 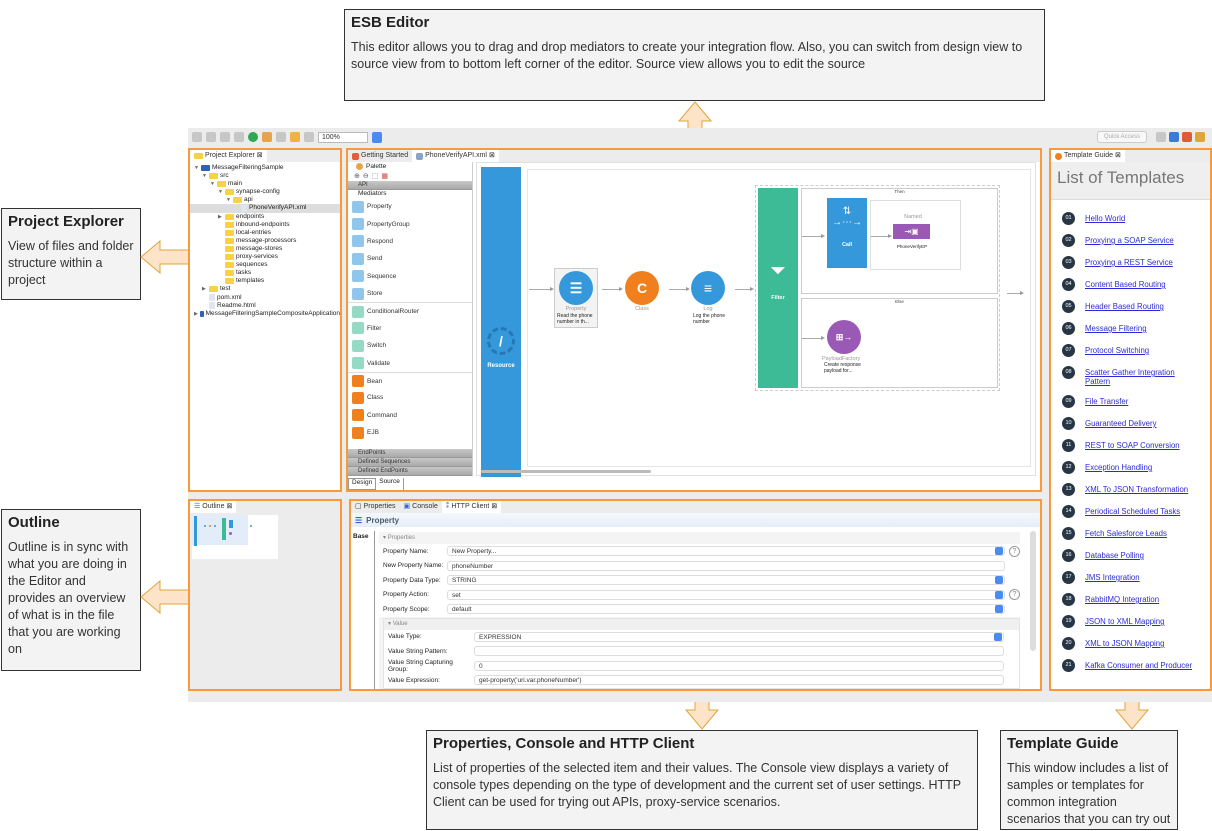 What do you see at coordinates (1174, 137) in the screenshot?
I see `esb-perspective-icon` at bounding box center [1174, 137].